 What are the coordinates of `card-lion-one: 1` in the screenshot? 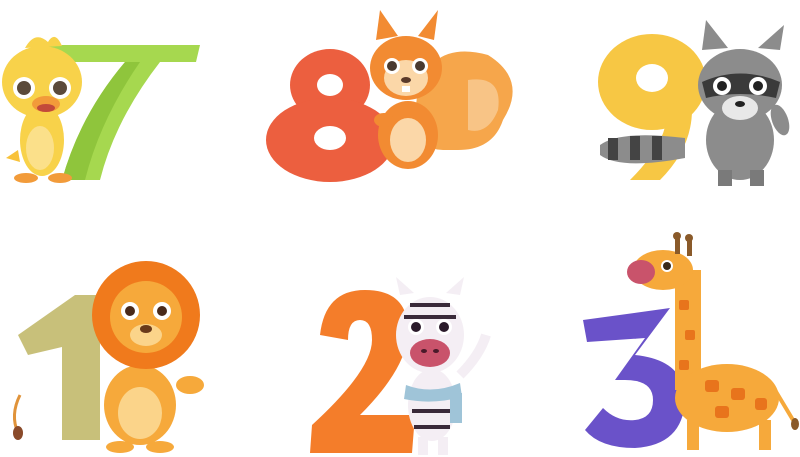 It's located at (110, 355).